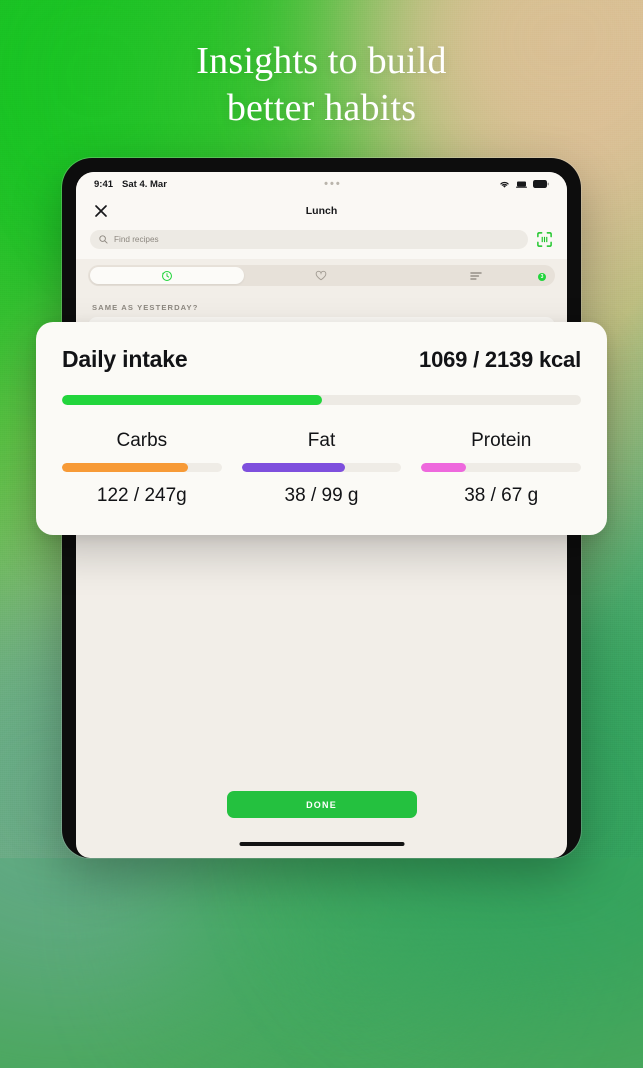 This screenshot has height=1068, width=643. What do you see at coordinates (500, 359) in the screenshot?
I see `daily-intake-value: 1069 / 2139 kcal` at bounding box center [500, 359].